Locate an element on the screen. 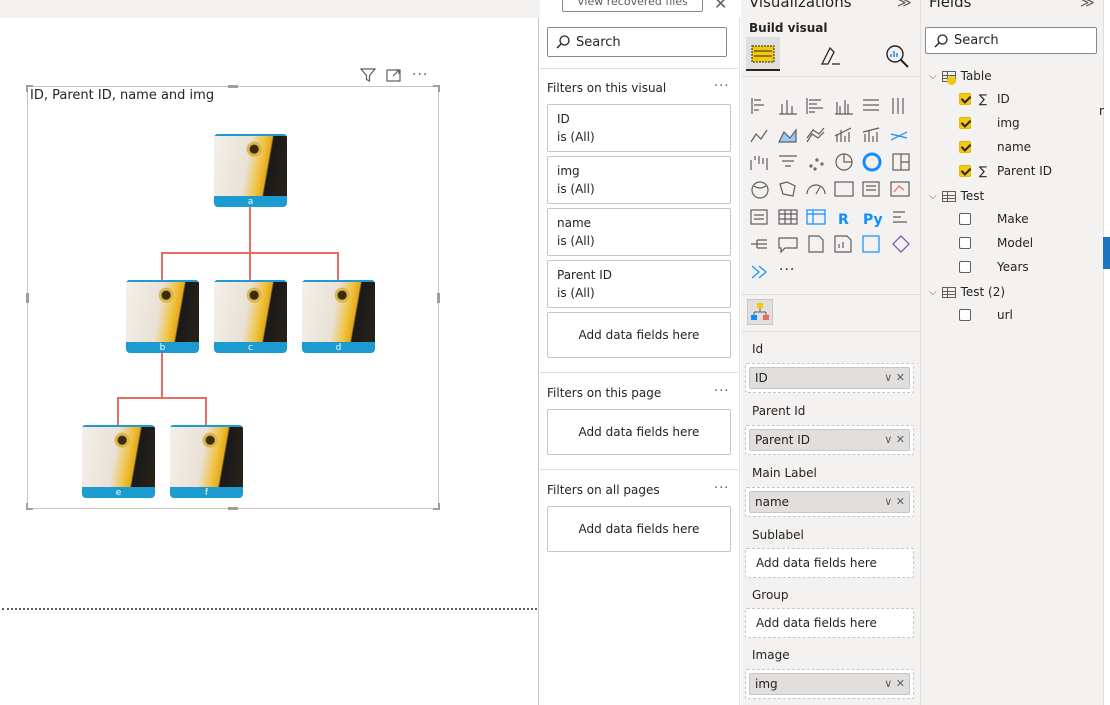  more-visuals-icon: ··· is located at coordinates (787, 270).